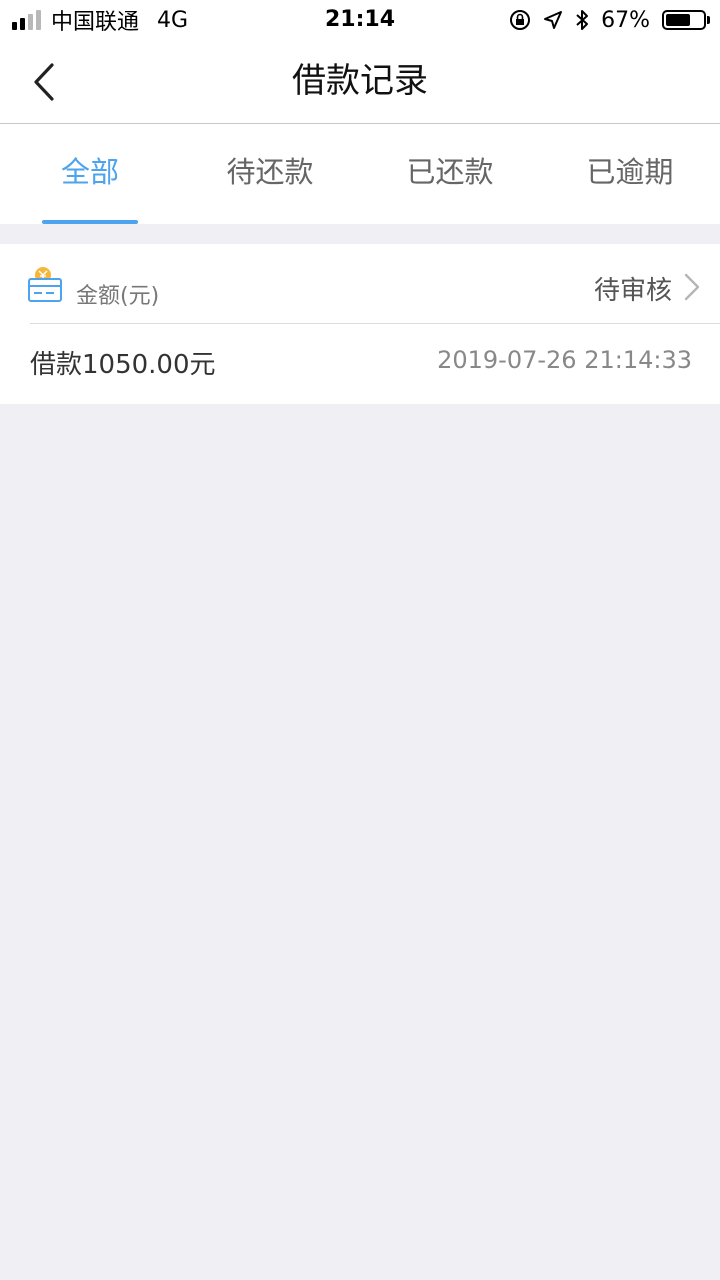  What do you see at coordinates (625, 20) in the screenshot?
I see `battery-percent: 67%` at bounding box center [625, 20].